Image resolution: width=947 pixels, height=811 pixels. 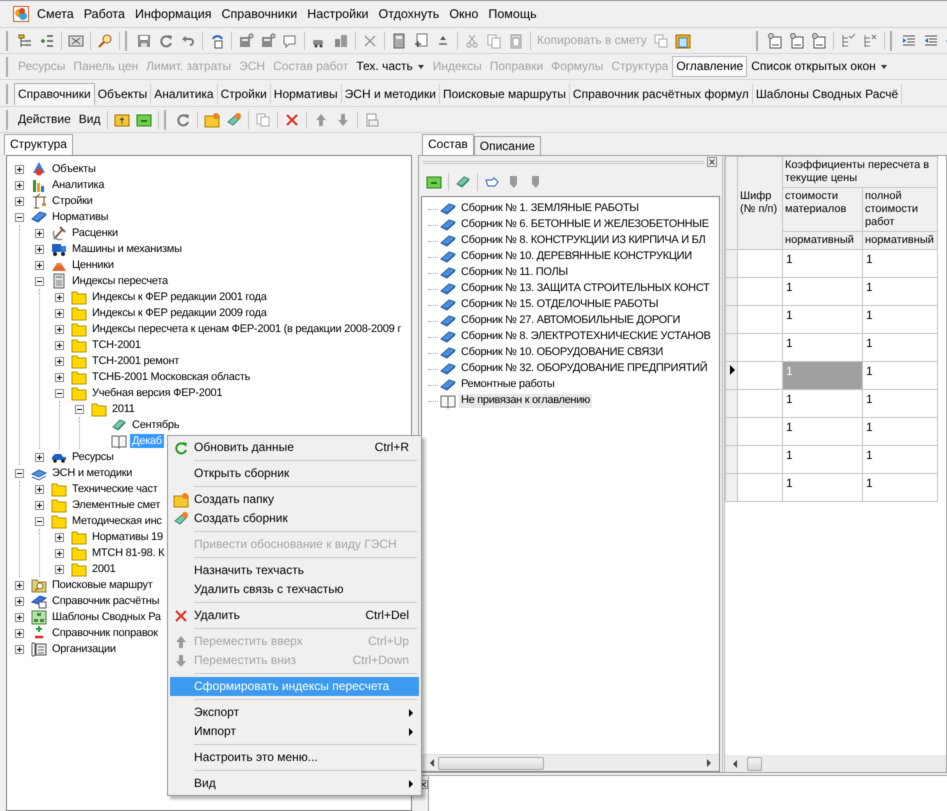 I want to click on section-tab: Аналитика, so click(x=184, y=94).